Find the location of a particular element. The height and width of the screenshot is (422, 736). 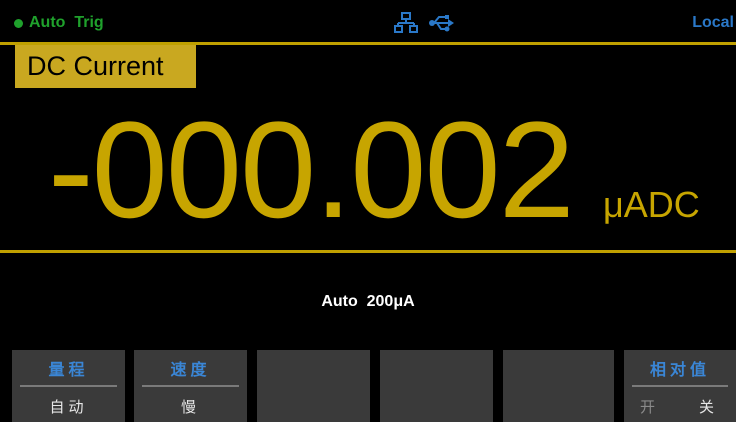

relative-off-option: 关 is located at coordinates (706, 407).